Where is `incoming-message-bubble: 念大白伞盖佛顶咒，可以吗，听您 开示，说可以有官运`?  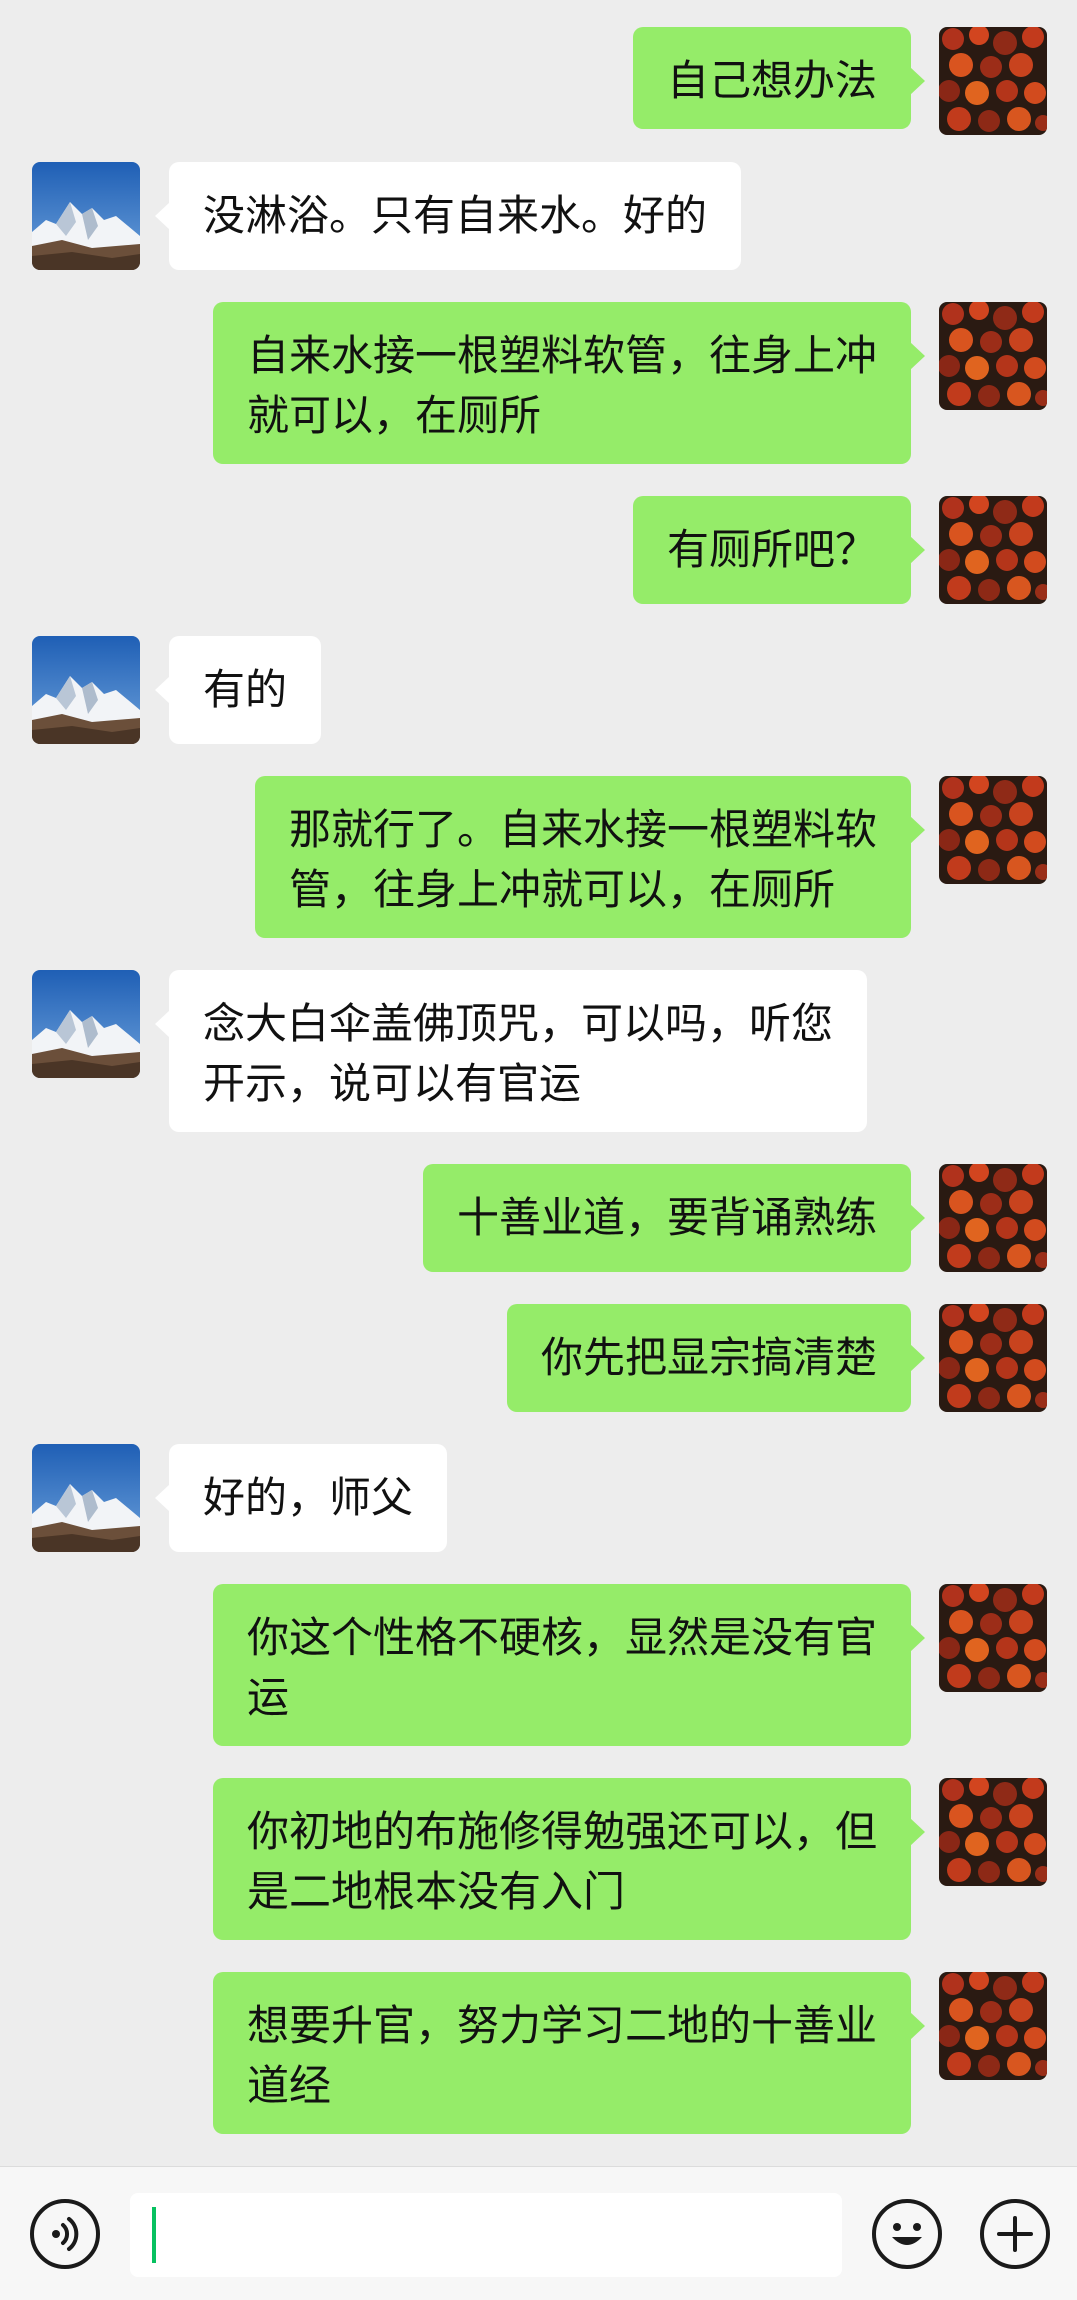
incoming-message-bubble: 念大白伞盖佛顶咒，可以吗，听您 开示，说可以有官运 is located at coordinates (511, 1051).